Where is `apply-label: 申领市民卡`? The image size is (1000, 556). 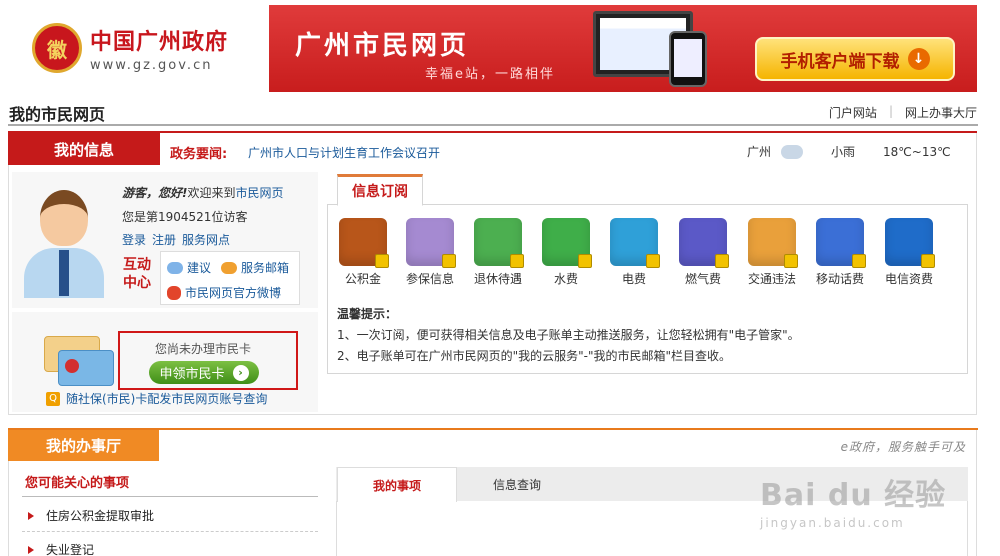
apply-label: 申领市民卡 is located at coordinates (192, 374).